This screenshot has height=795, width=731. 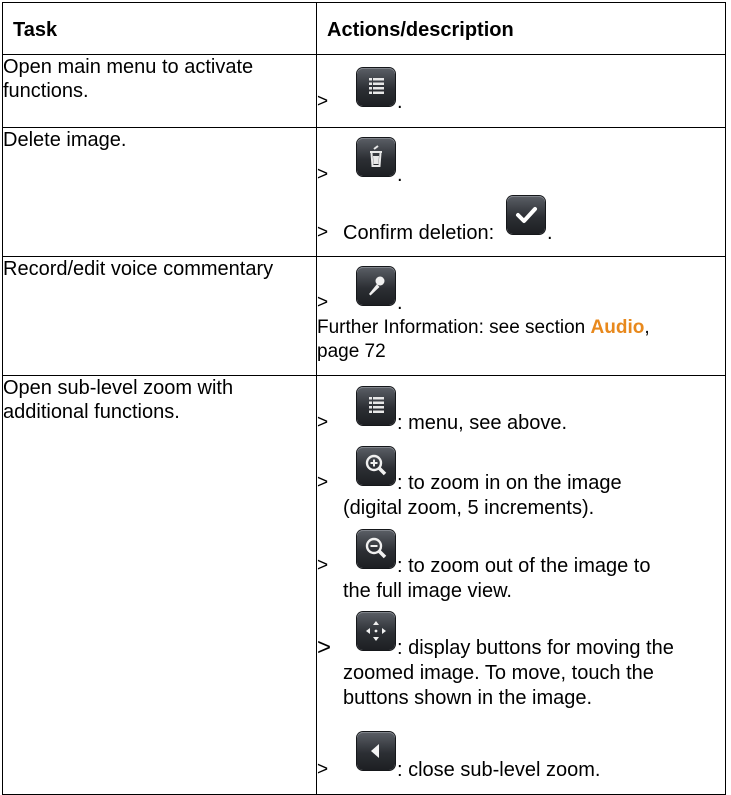 What do you see at coordinates (376, 157) in the screenshot?
I see `trash-icon` at bounding box center [376, 157].